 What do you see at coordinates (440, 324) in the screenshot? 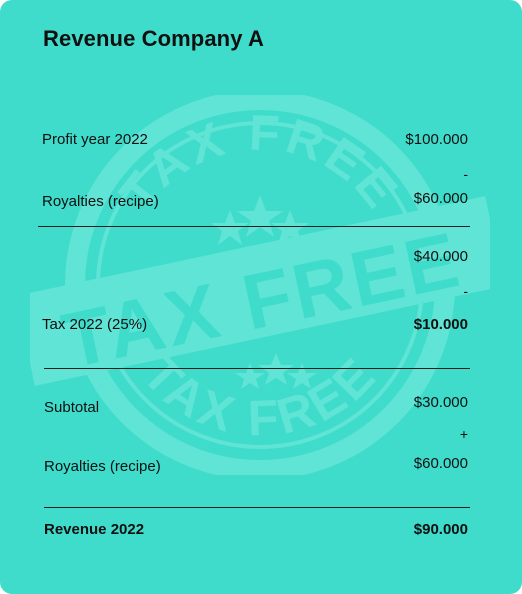
I see `tax-value: $10.000` at bounding box center [440, 324].